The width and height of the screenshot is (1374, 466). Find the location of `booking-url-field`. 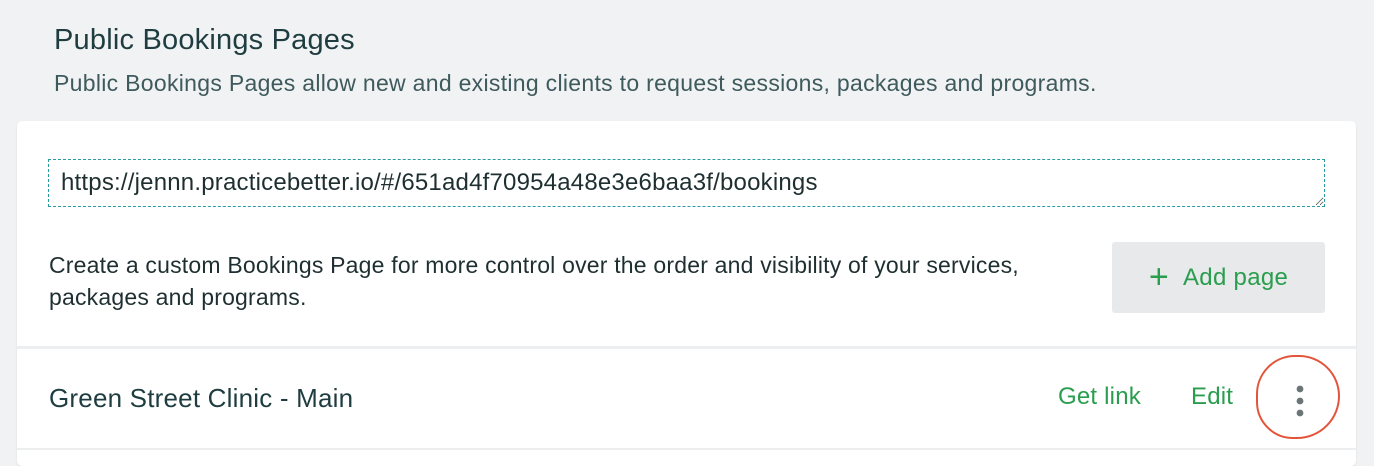

booking-url-field is located at coordinates (686, 183).